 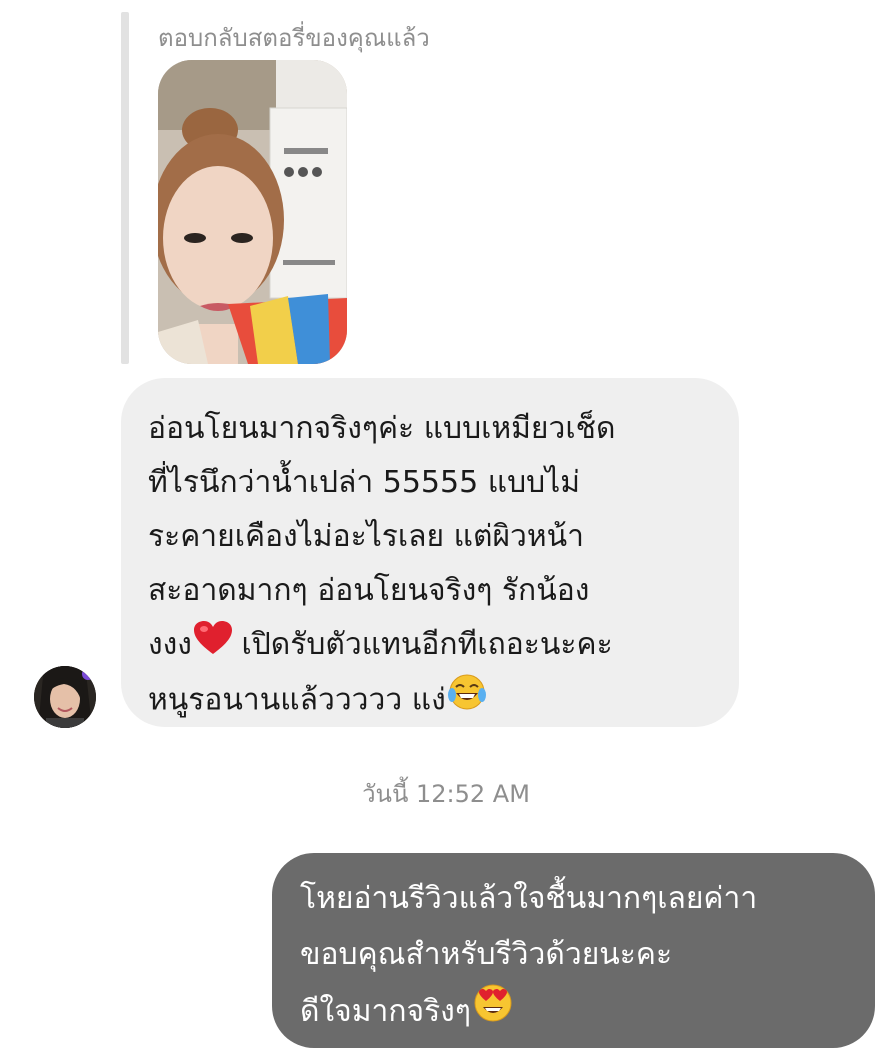 What do you see at coordinates (529, 898) in the screenshot?
I see `outgoing-line-1: โหยอ่านรีวิวแล้วใจชื้นมากๆเลยค่าา` at bounding box center [529, 898].